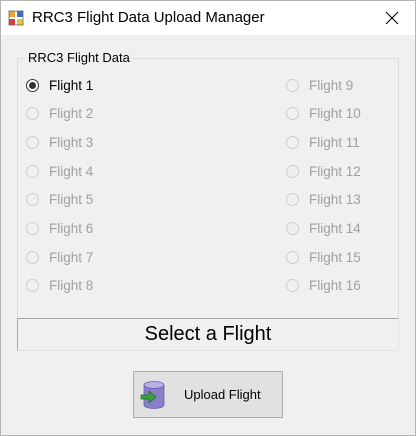 Image resolution: width=416 pixels, height=436 pixels. What do you see at coordinates (71, 171) in the screenshot?
I see `flight-radio-label: Flight 4` at bounding box center [71, 171].